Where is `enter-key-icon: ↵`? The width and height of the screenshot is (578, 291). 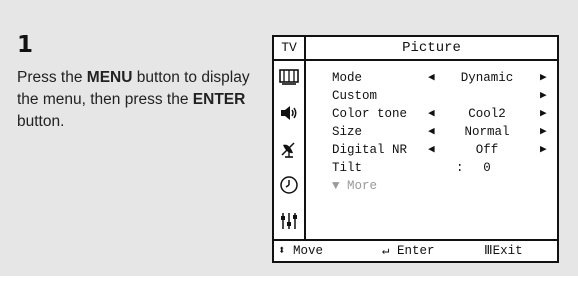 enter-key-icon: ↵ is located at coordinates (386, 251).